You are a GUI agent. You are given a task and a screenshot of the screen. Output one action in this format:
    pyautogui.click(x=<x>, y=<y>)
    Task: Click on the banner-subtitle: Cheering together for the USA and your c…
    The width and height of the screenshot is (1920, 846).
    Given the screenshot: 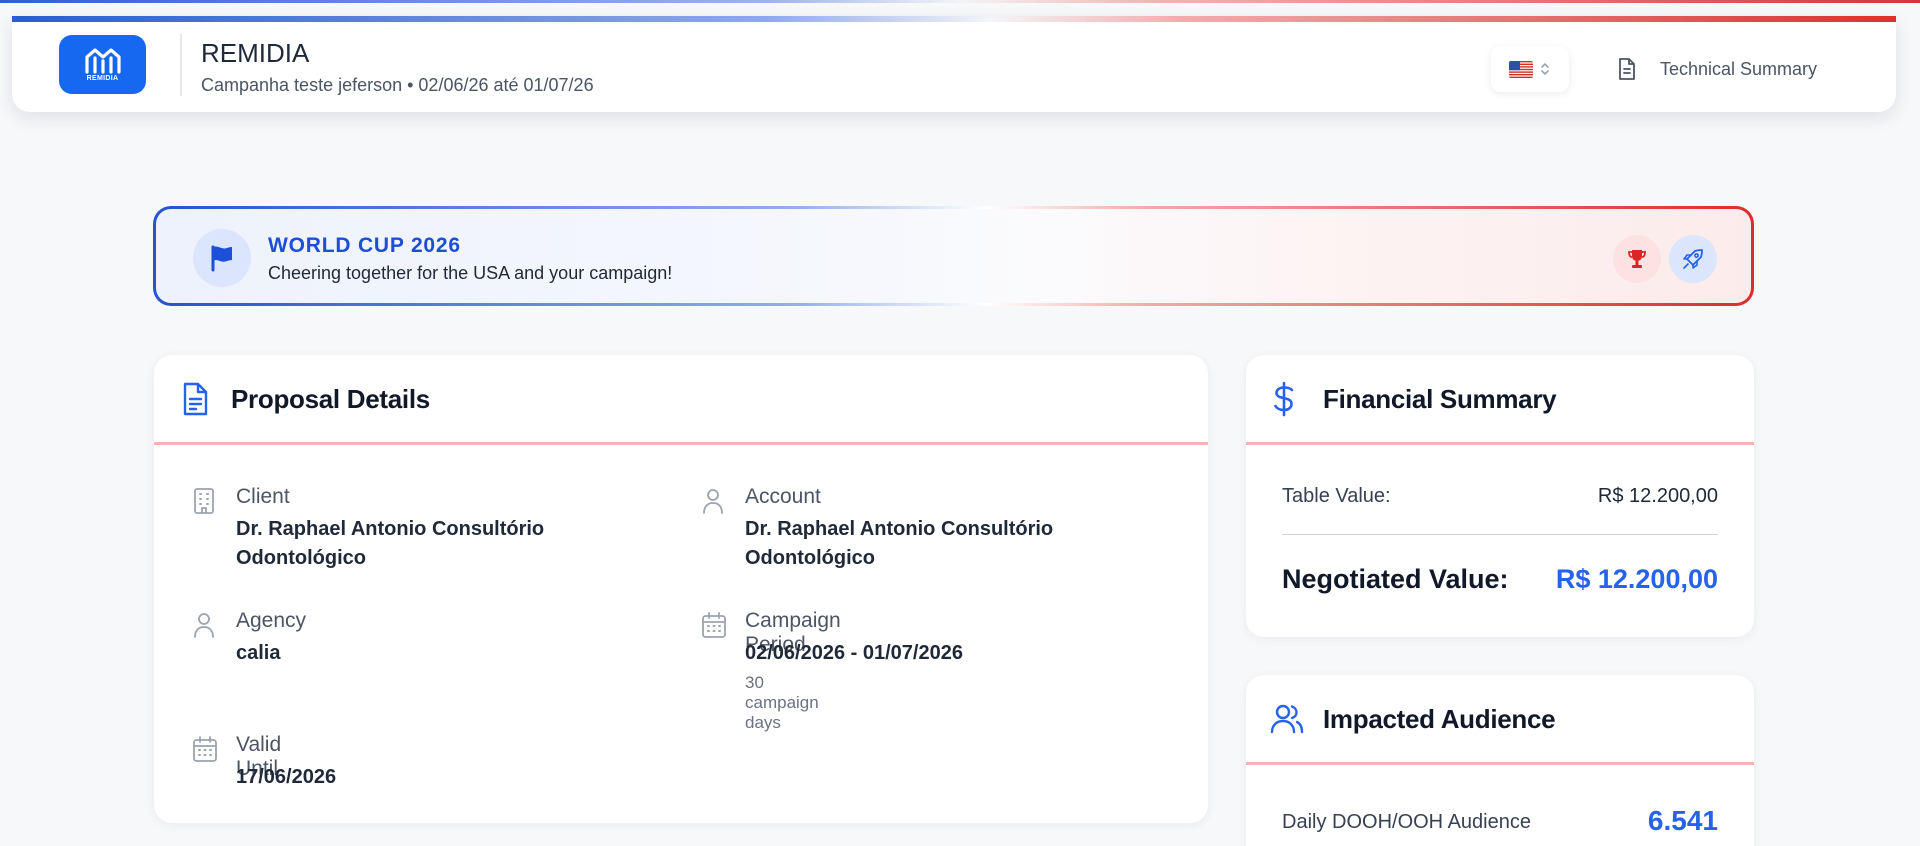 What is the action you would take?
    pyautogui.click(x=470, y=273)
    